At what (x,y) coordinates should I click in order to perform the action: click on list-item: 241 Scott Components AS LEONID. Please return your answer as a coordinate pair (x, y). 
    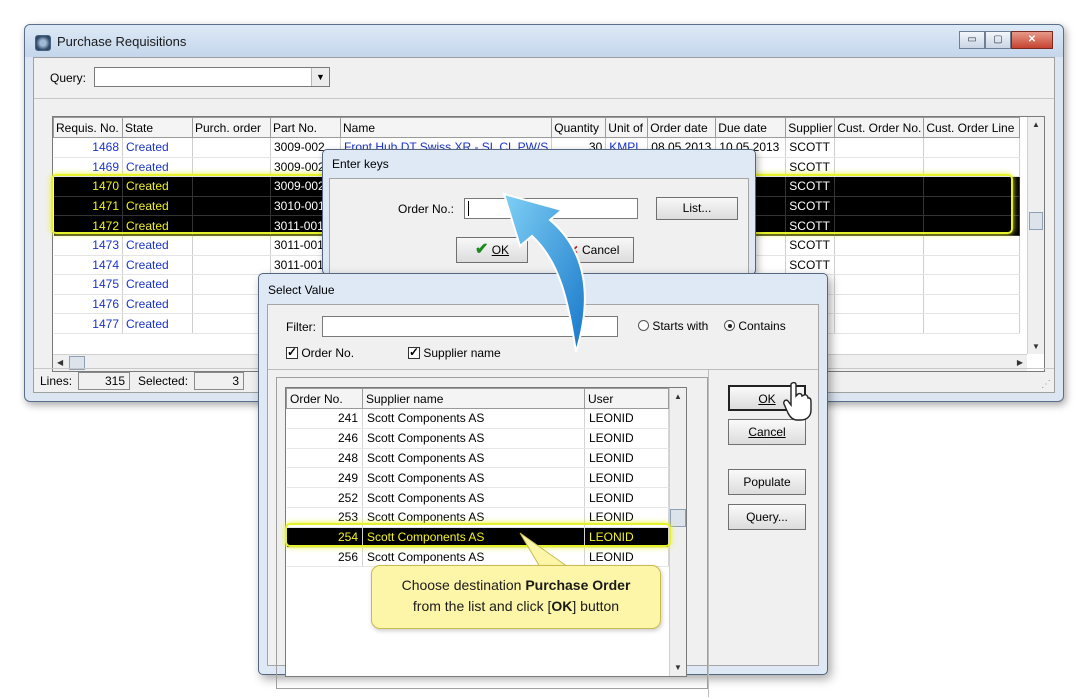
    Looking at the image, I should click on (477, 418).